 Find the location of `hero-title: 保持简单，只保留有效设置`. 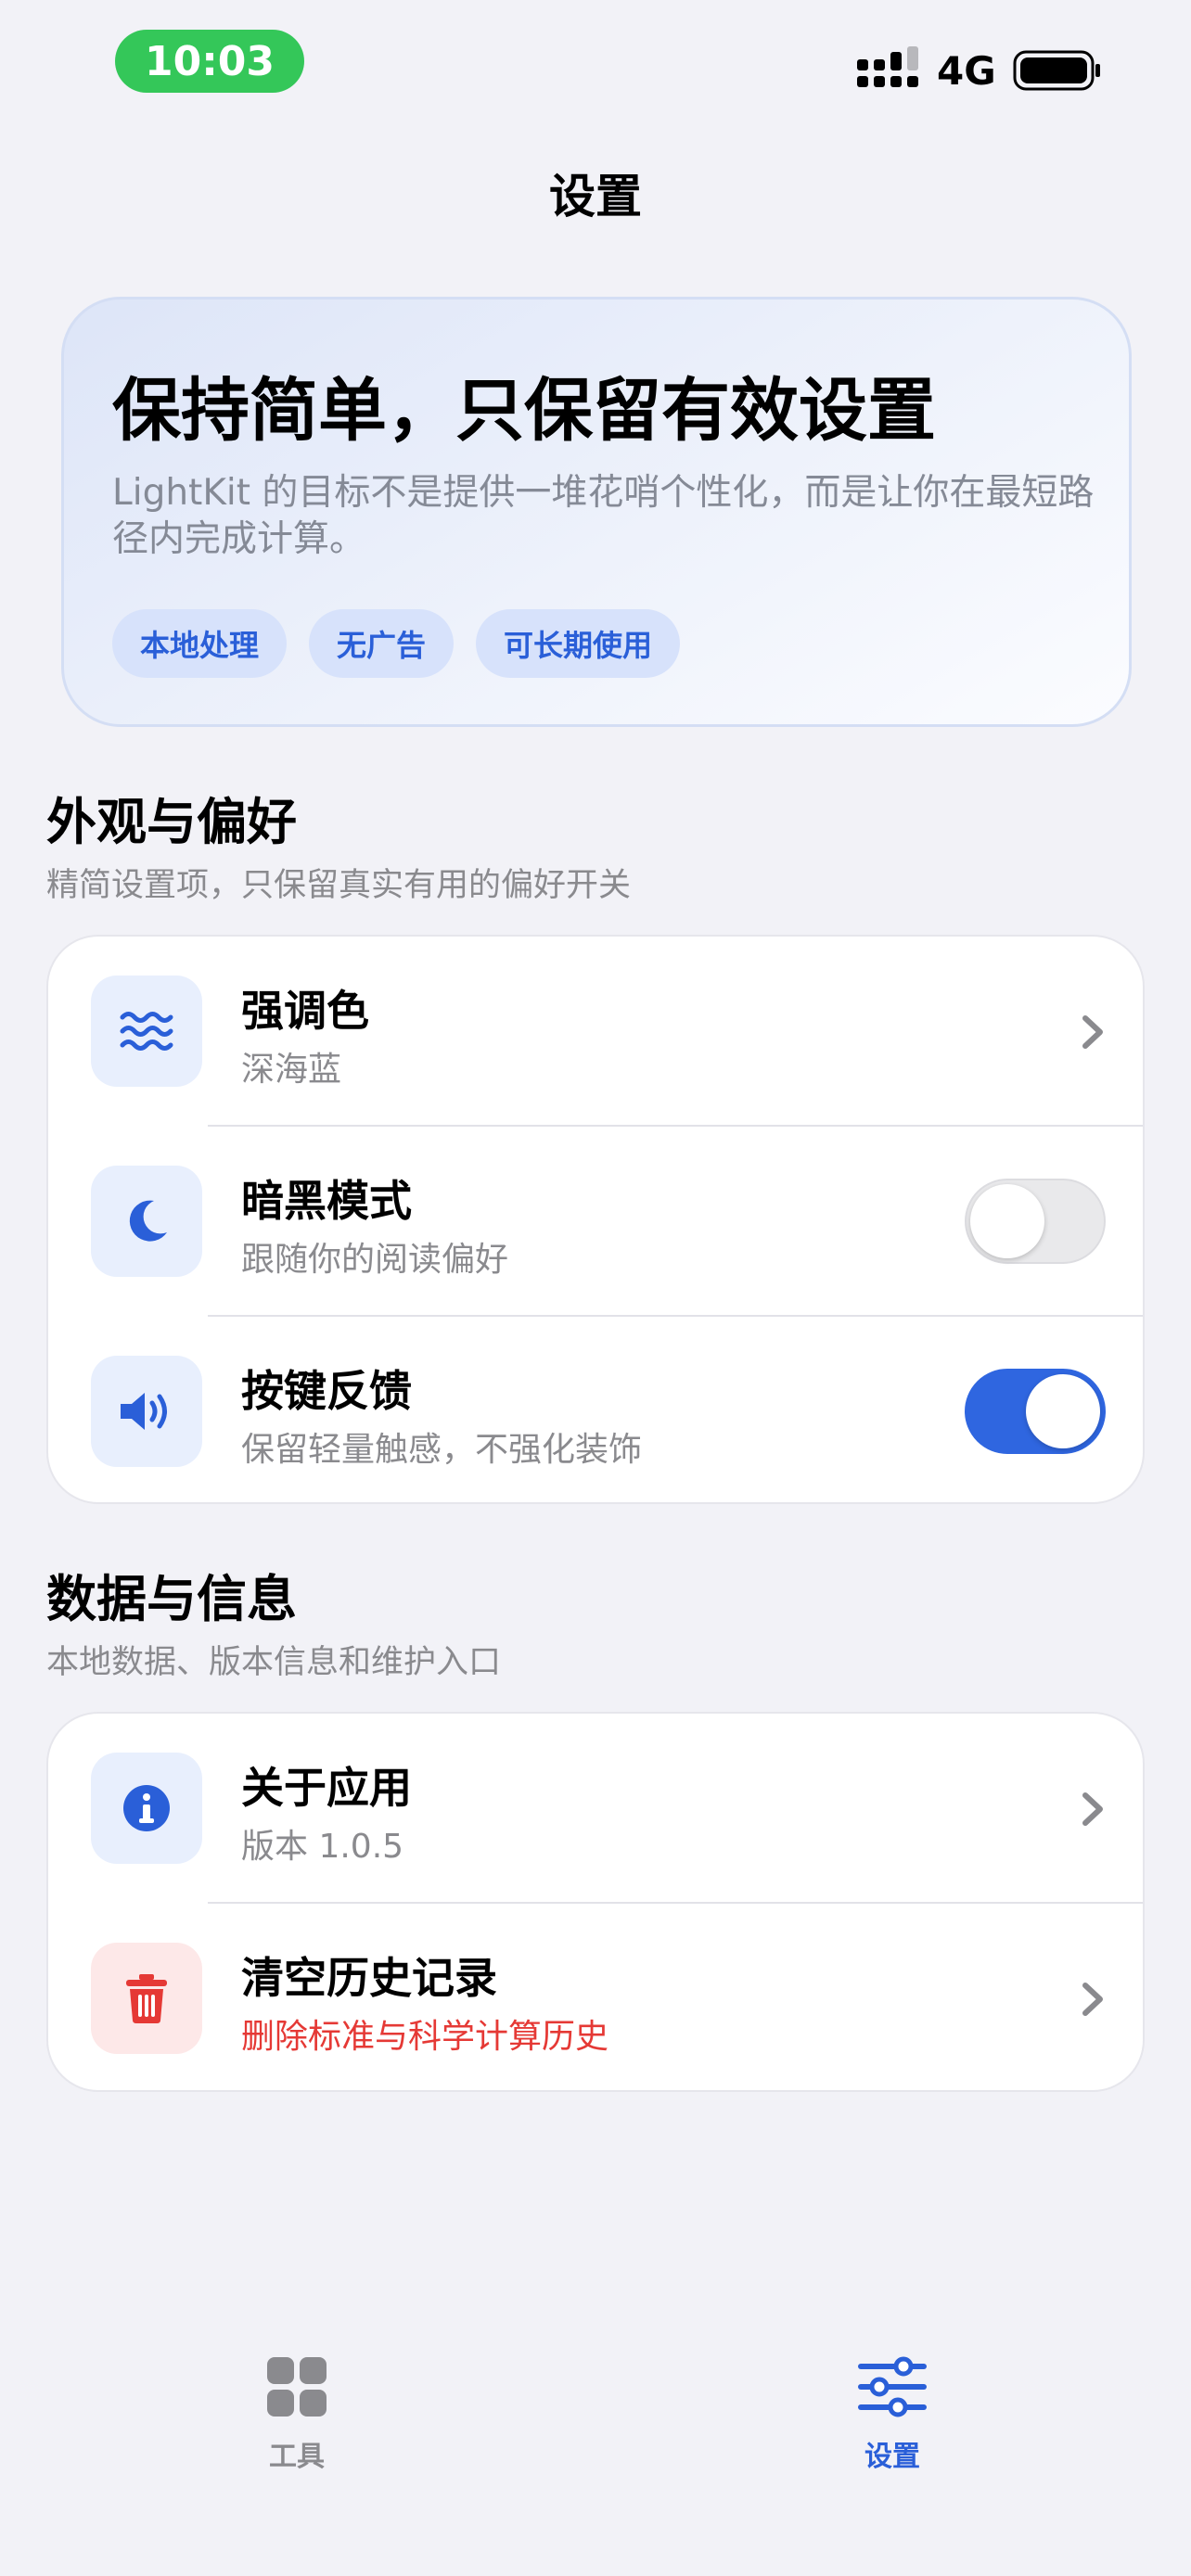

hero-title: 保持简单，只保留有效设置 is located at coordinates (524, 411).